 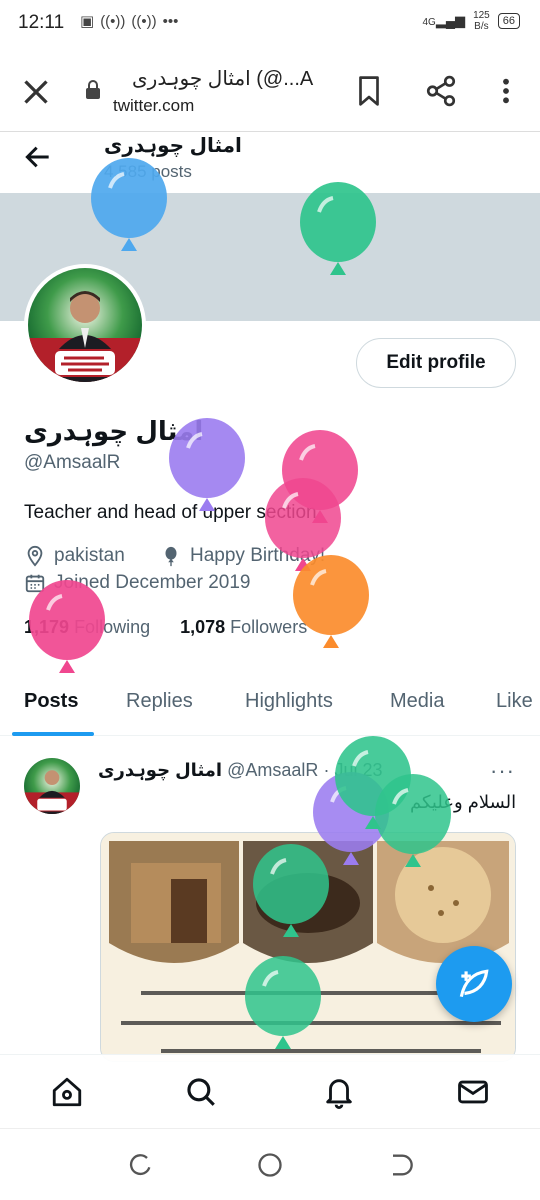 I want to click on post-author-avatar, so click(x=52, y=786).